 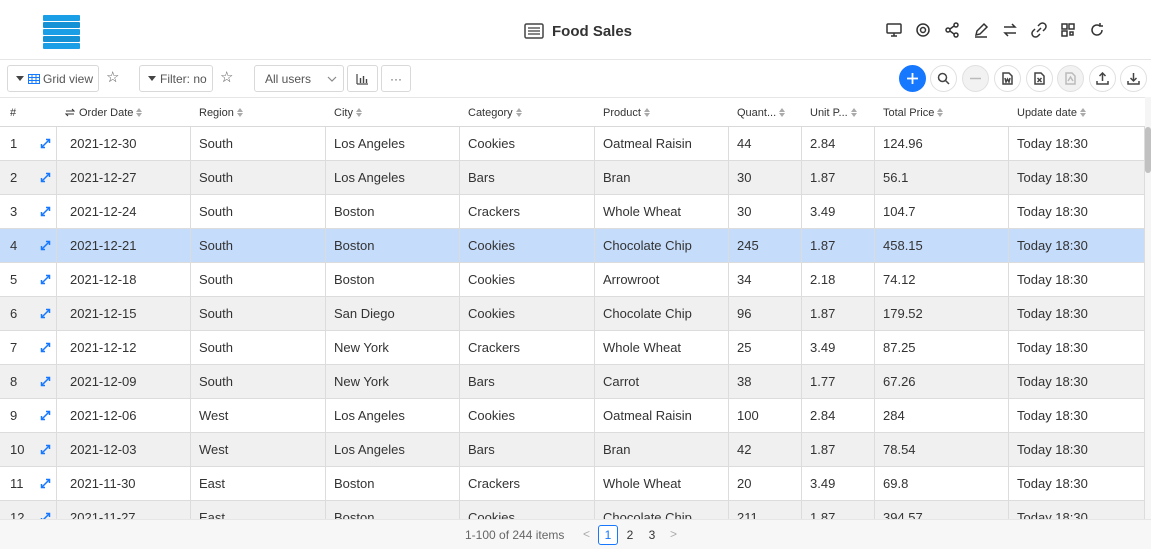 I want to click on export-excel-button, so click(x=1039, y=78).